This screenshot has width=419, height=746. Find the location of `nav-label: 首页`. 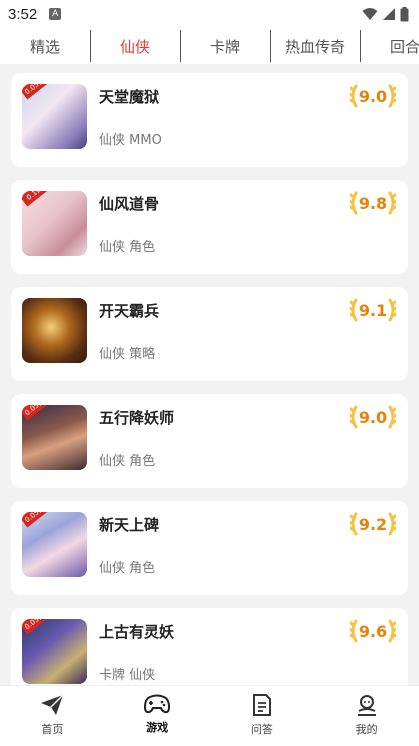

nav-label: 首页 is located at coordinates (52, 729).